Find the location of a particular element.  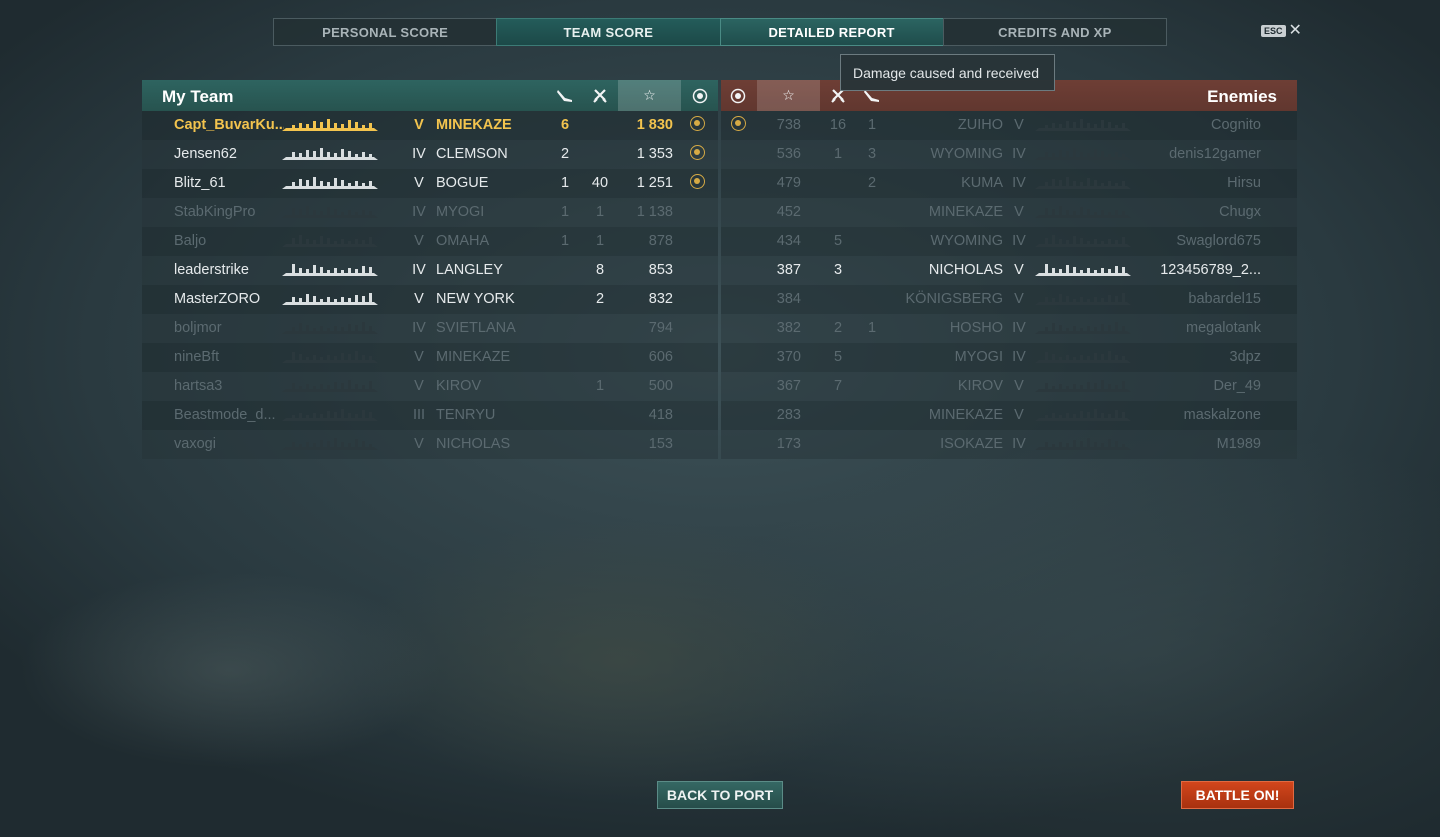

player-row: megalotank IV HOSHO 1 2 382 is located at coordinates (1009, 328).